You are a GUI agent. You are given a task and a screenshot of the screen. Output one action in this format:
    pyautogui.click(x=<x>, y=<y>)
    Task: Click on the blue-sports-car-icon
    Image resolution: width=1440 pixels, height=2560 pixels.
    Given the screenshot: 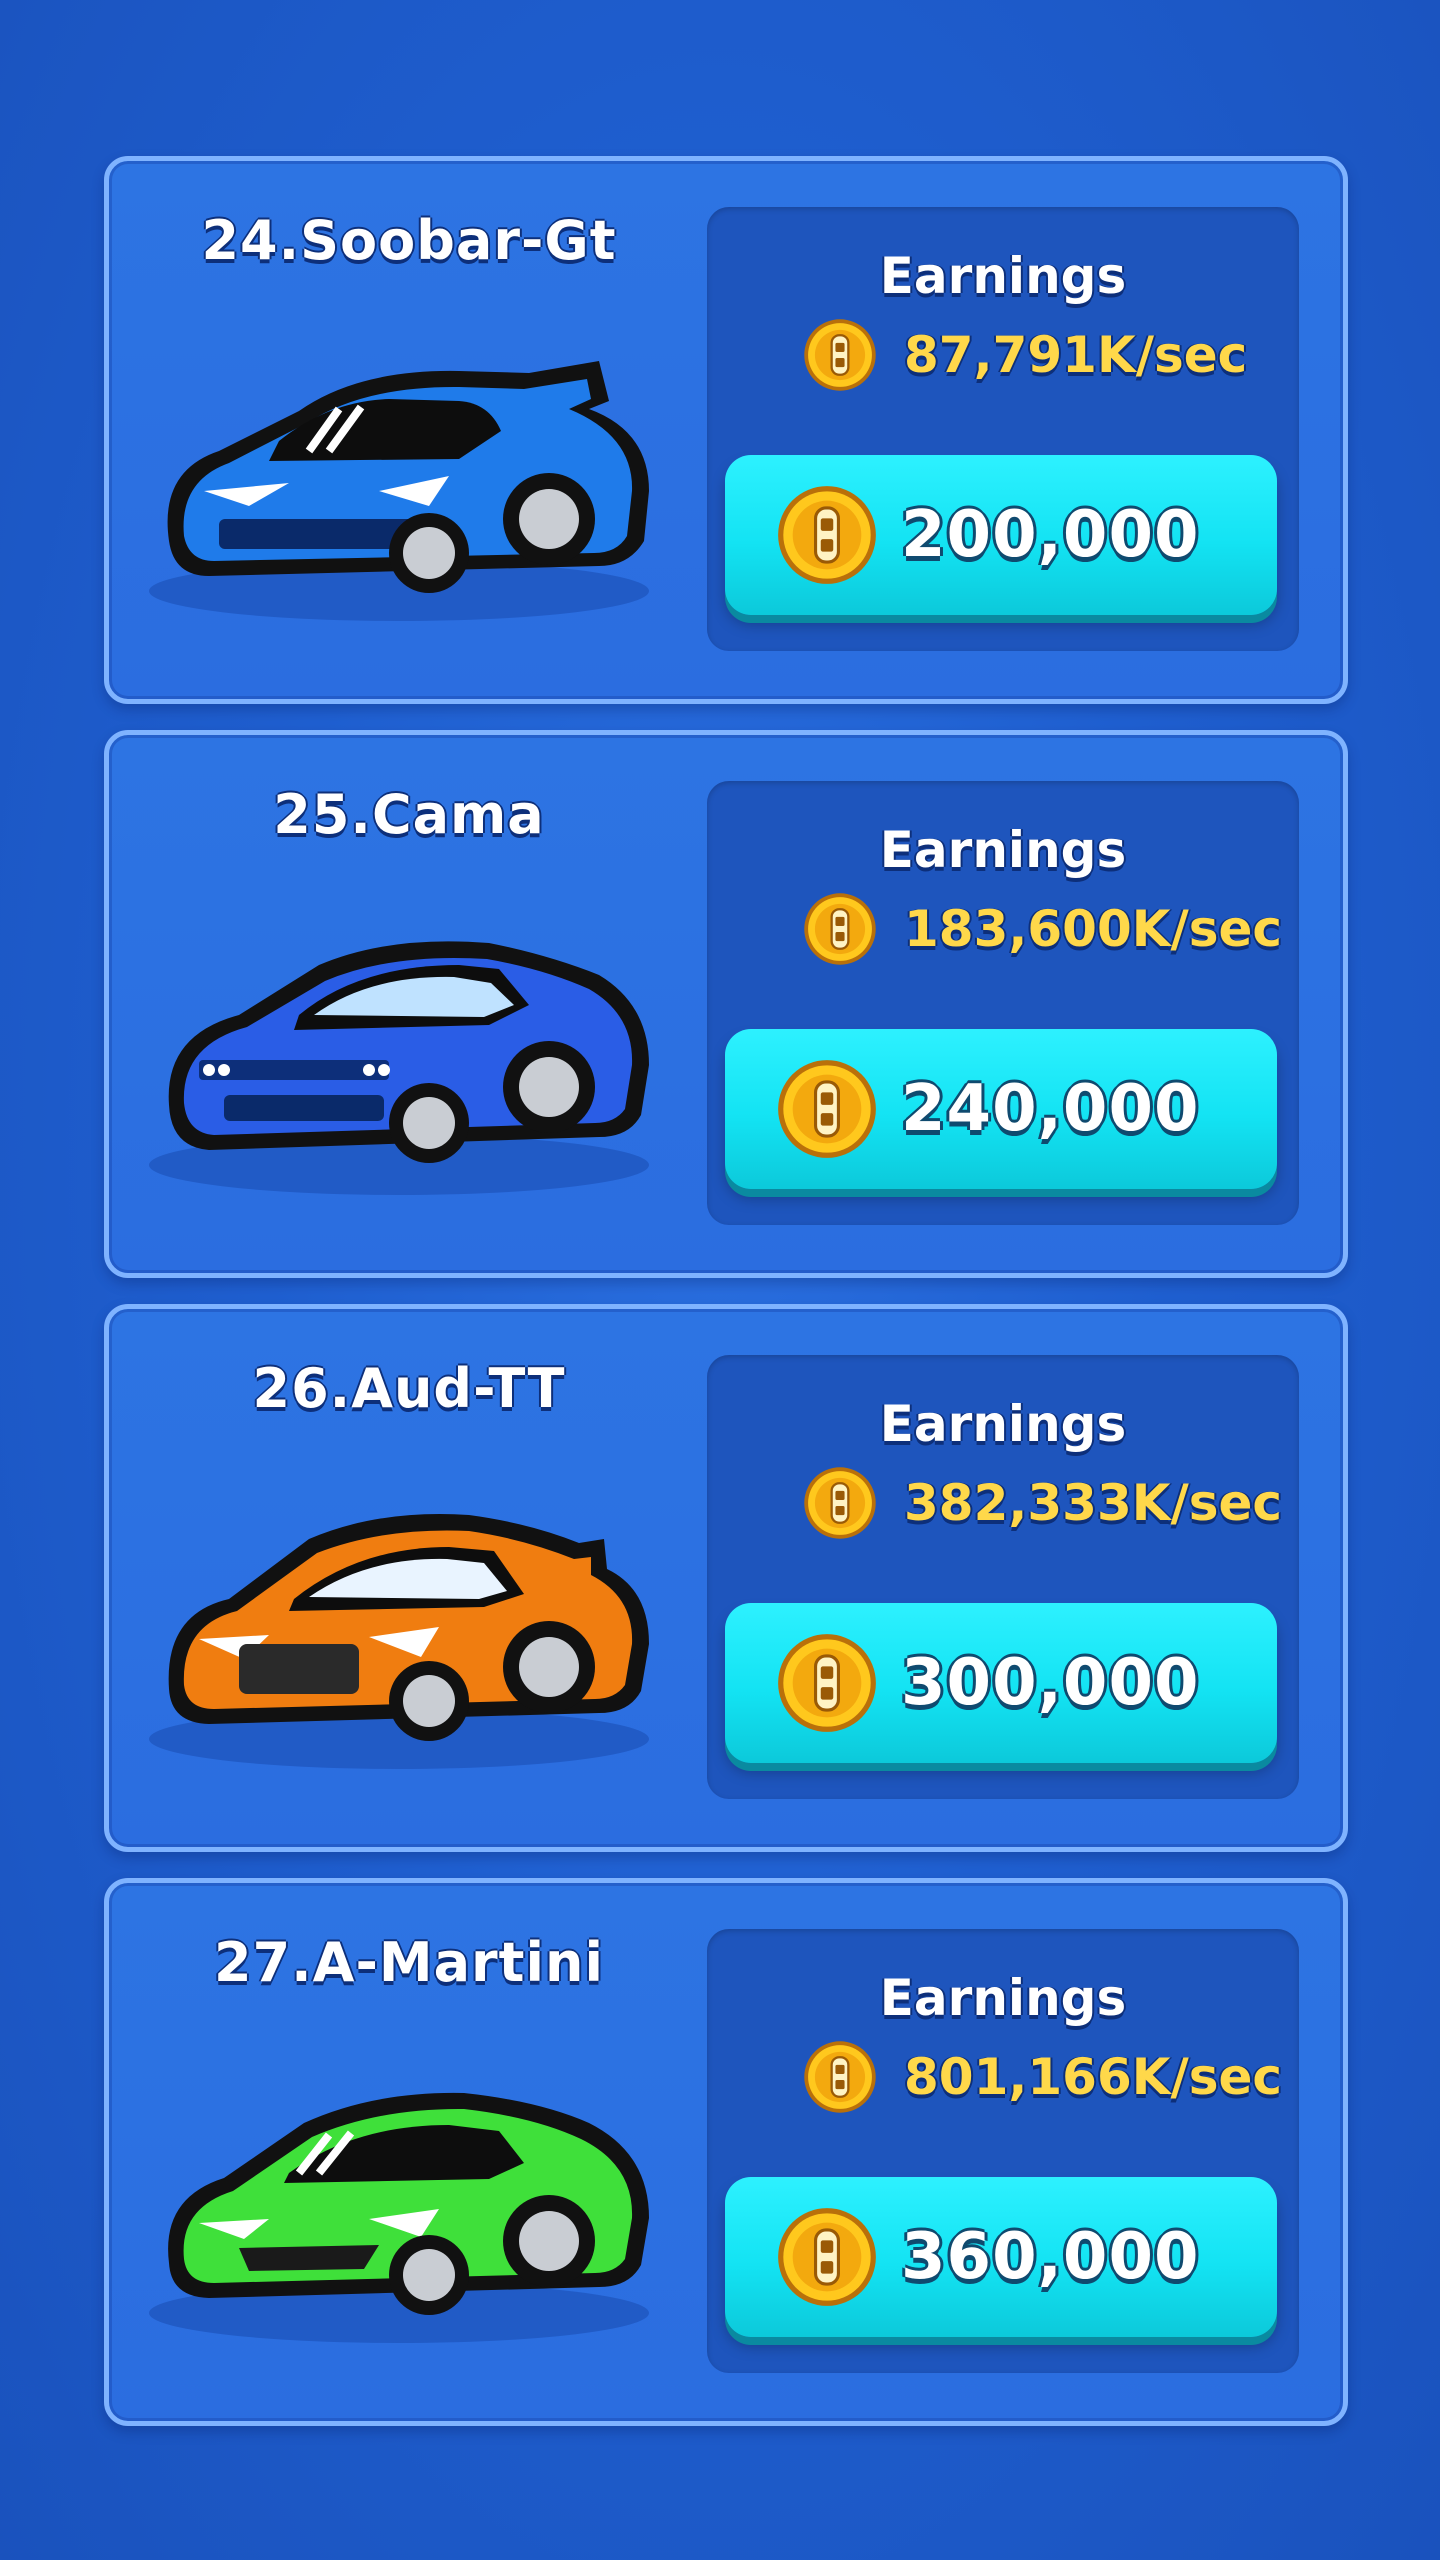 What is the action you would take?
    pyautogui.click(x=399, y=491)
    